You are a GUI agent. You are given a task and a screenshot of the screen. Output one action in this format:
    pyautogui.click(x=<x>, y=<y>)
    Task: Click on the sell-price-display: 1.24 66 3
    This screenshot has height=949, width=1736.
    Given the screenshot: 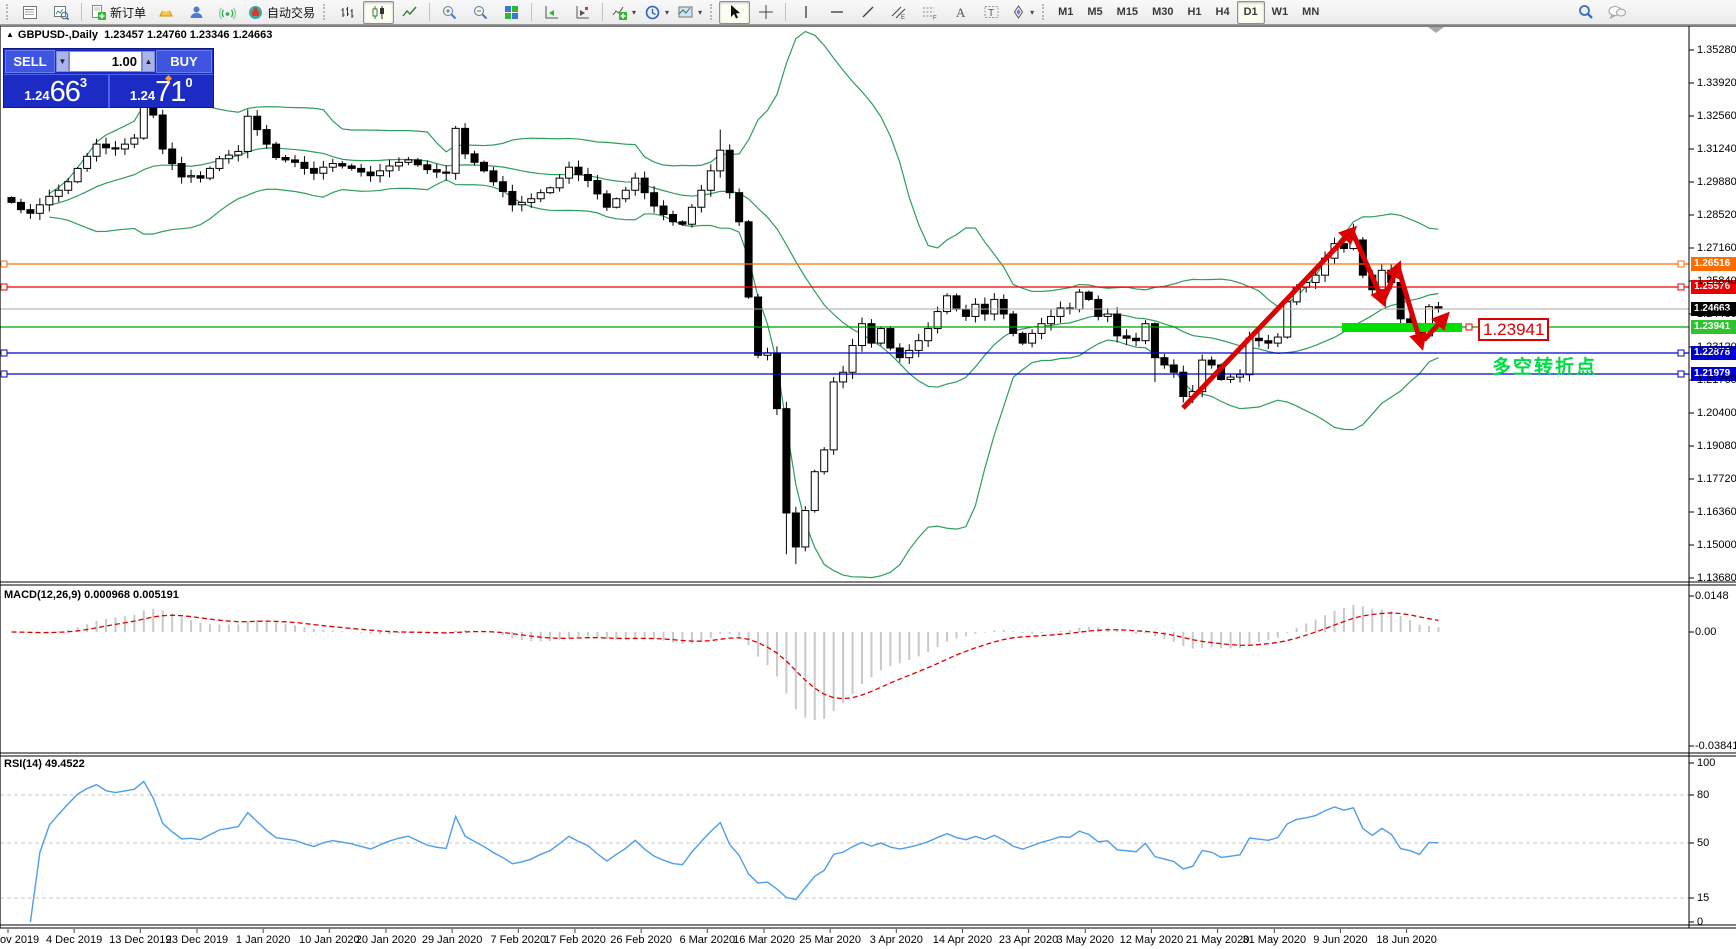 What is the action you would take?
    pyautogui.click(x=57, y=91)
    